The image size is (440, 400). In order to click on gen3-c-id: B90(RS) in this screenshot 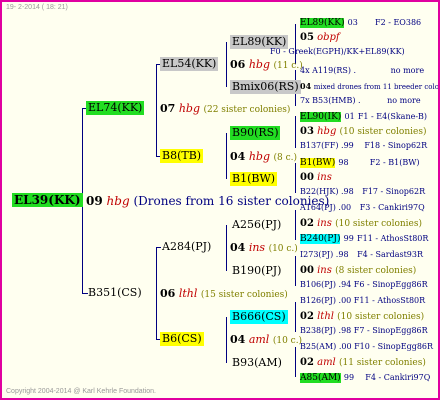, I will do `click(255, 133)`.